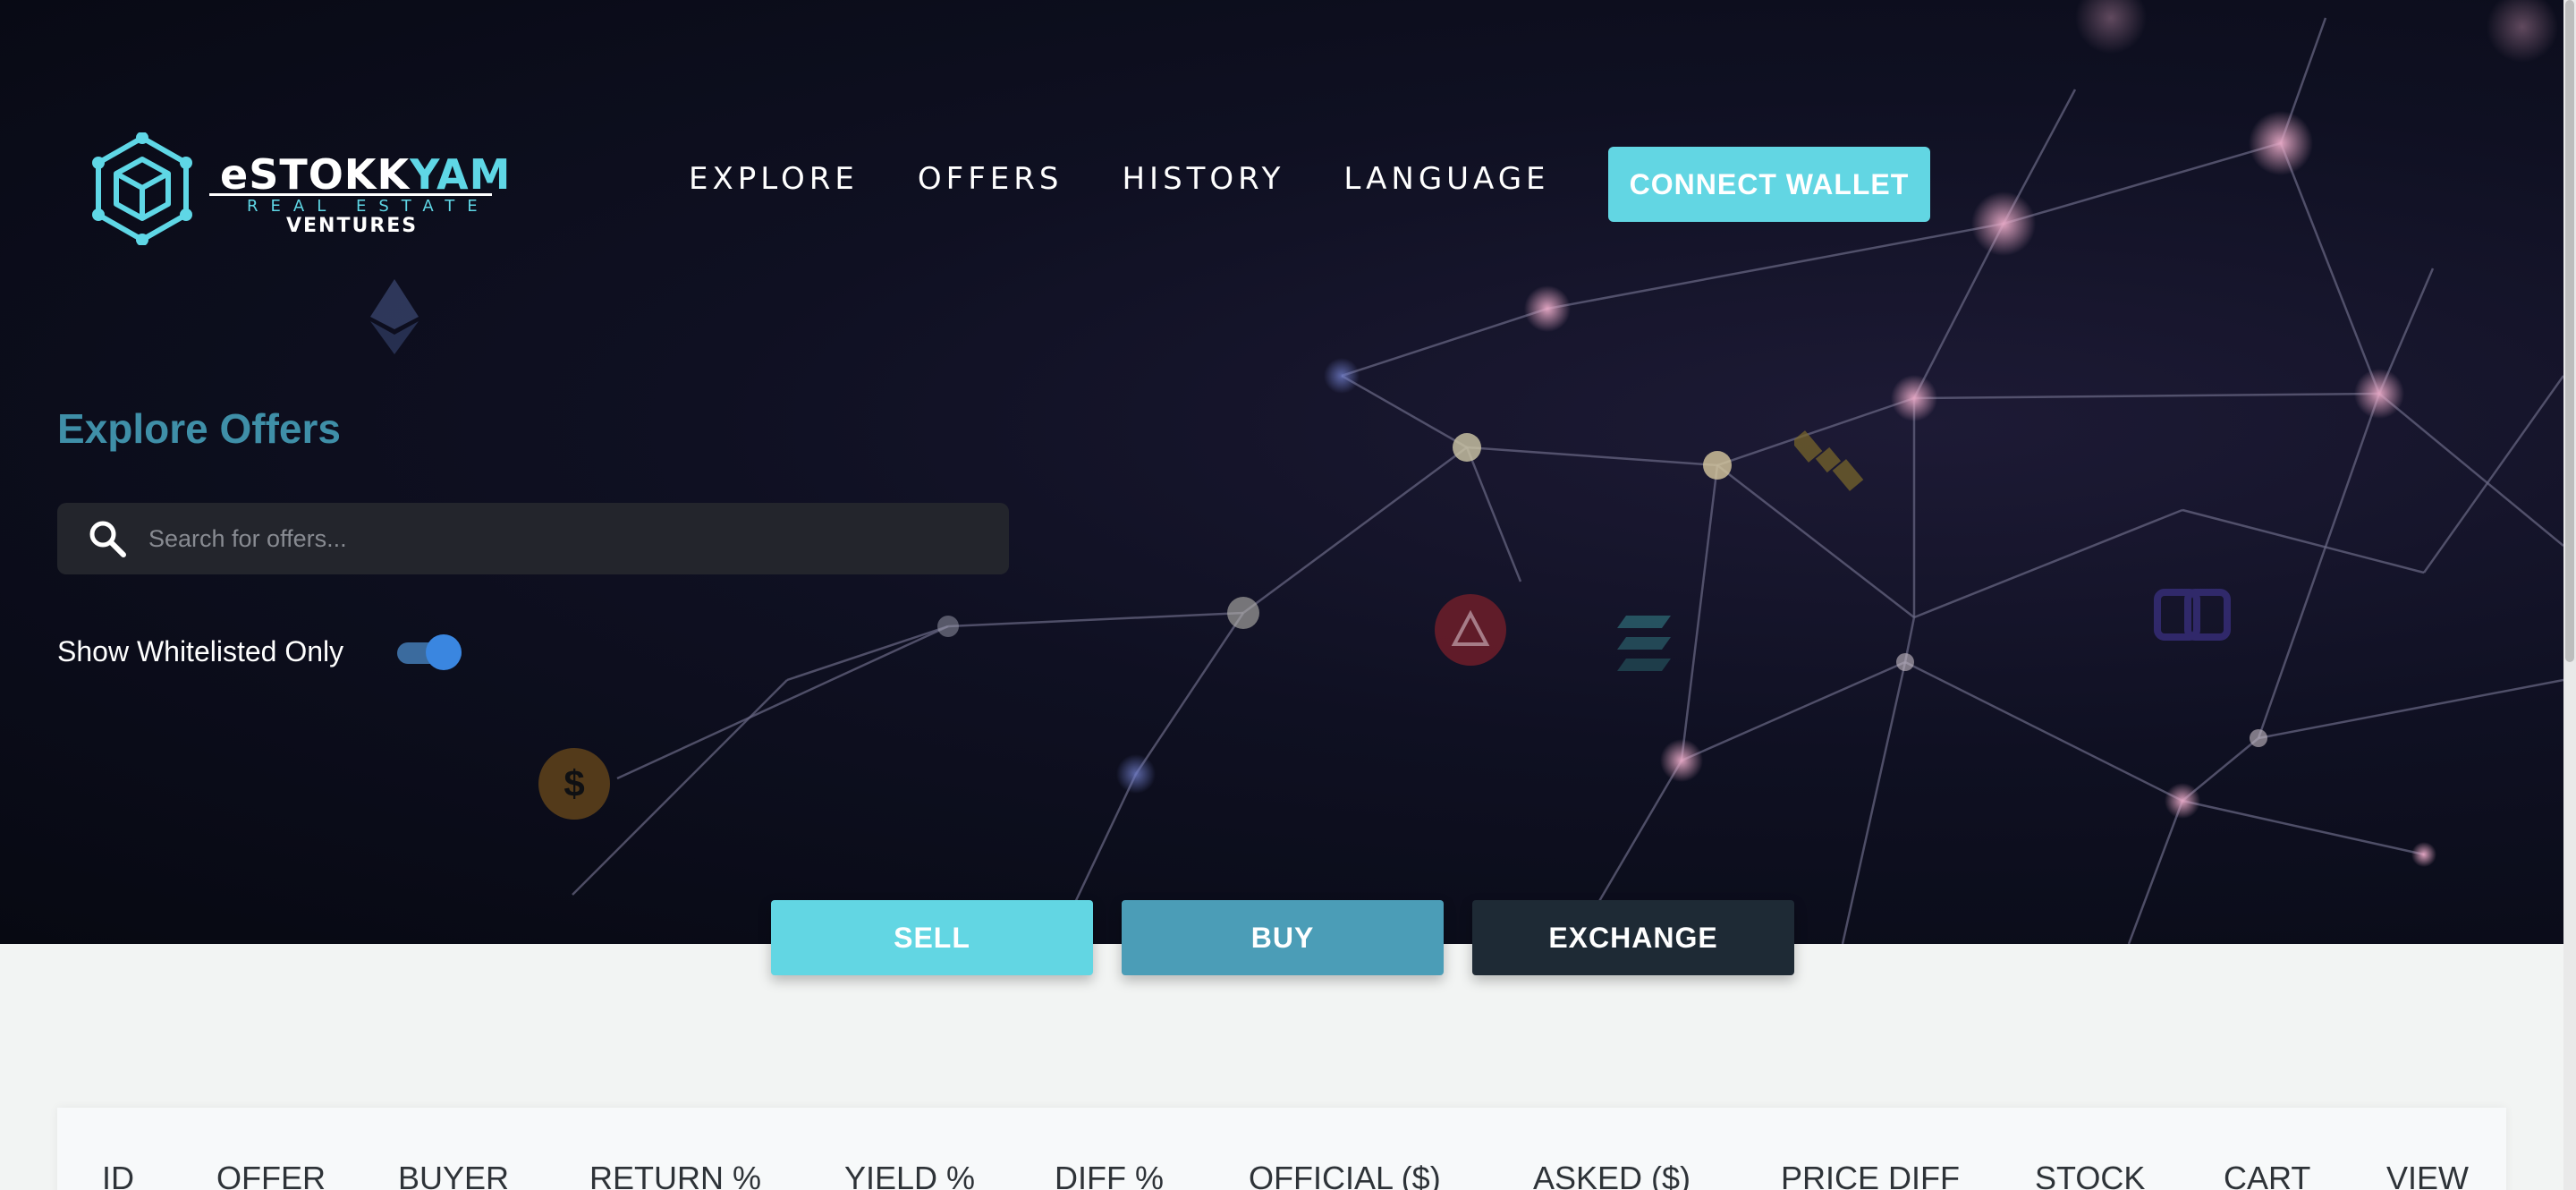  Describe the element at coordinates (368, 207) in the screenshot. I see `brand-subtitle: REAL ESTATE` at that location.